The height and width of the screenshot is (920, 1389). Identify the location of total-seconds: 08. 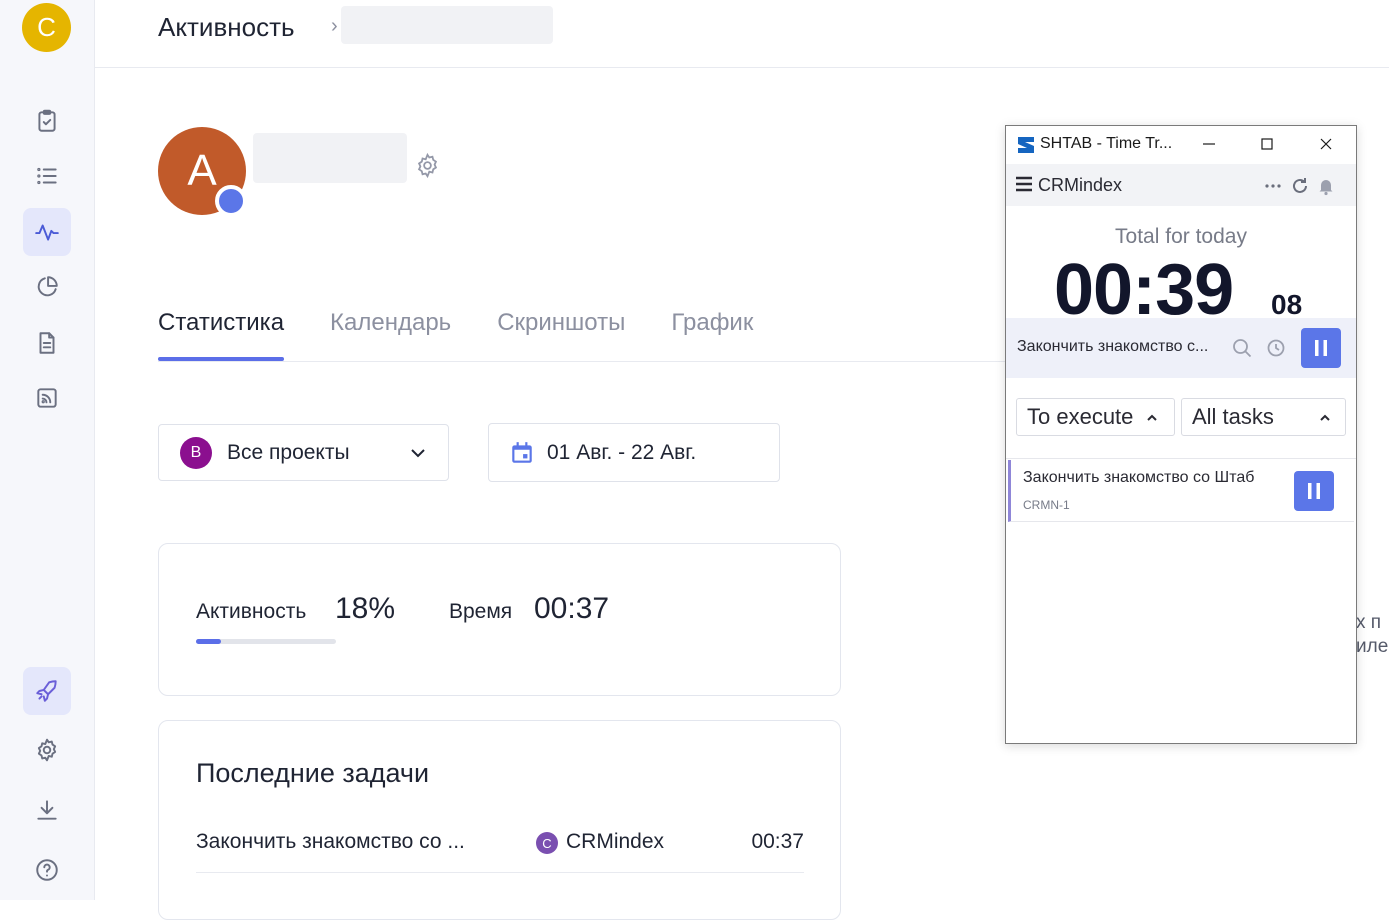
(1287, 304).